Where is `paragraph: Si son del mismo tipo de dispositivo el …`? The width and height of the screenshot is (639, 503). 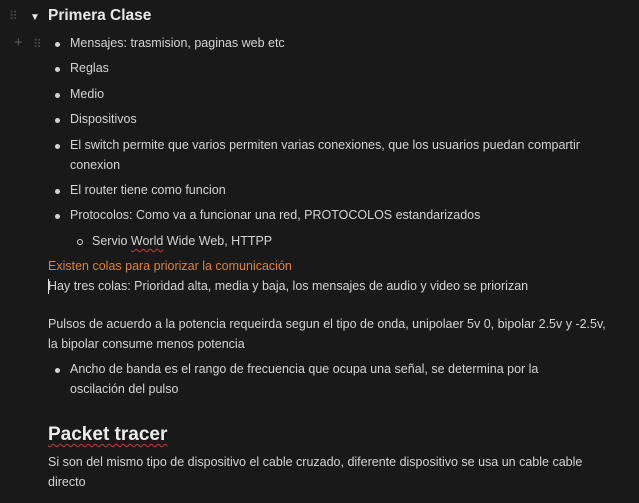 paragraph: Si son del mismo tipo de dispositivo el … is located at coordinates (320, 472).